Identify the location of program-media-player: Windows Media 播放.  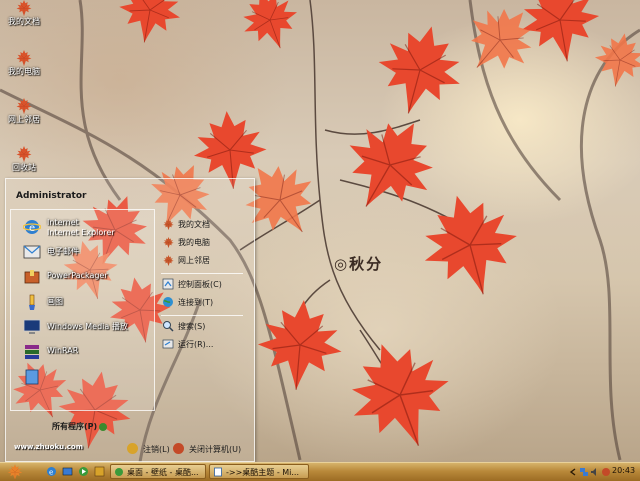
(84, 327).